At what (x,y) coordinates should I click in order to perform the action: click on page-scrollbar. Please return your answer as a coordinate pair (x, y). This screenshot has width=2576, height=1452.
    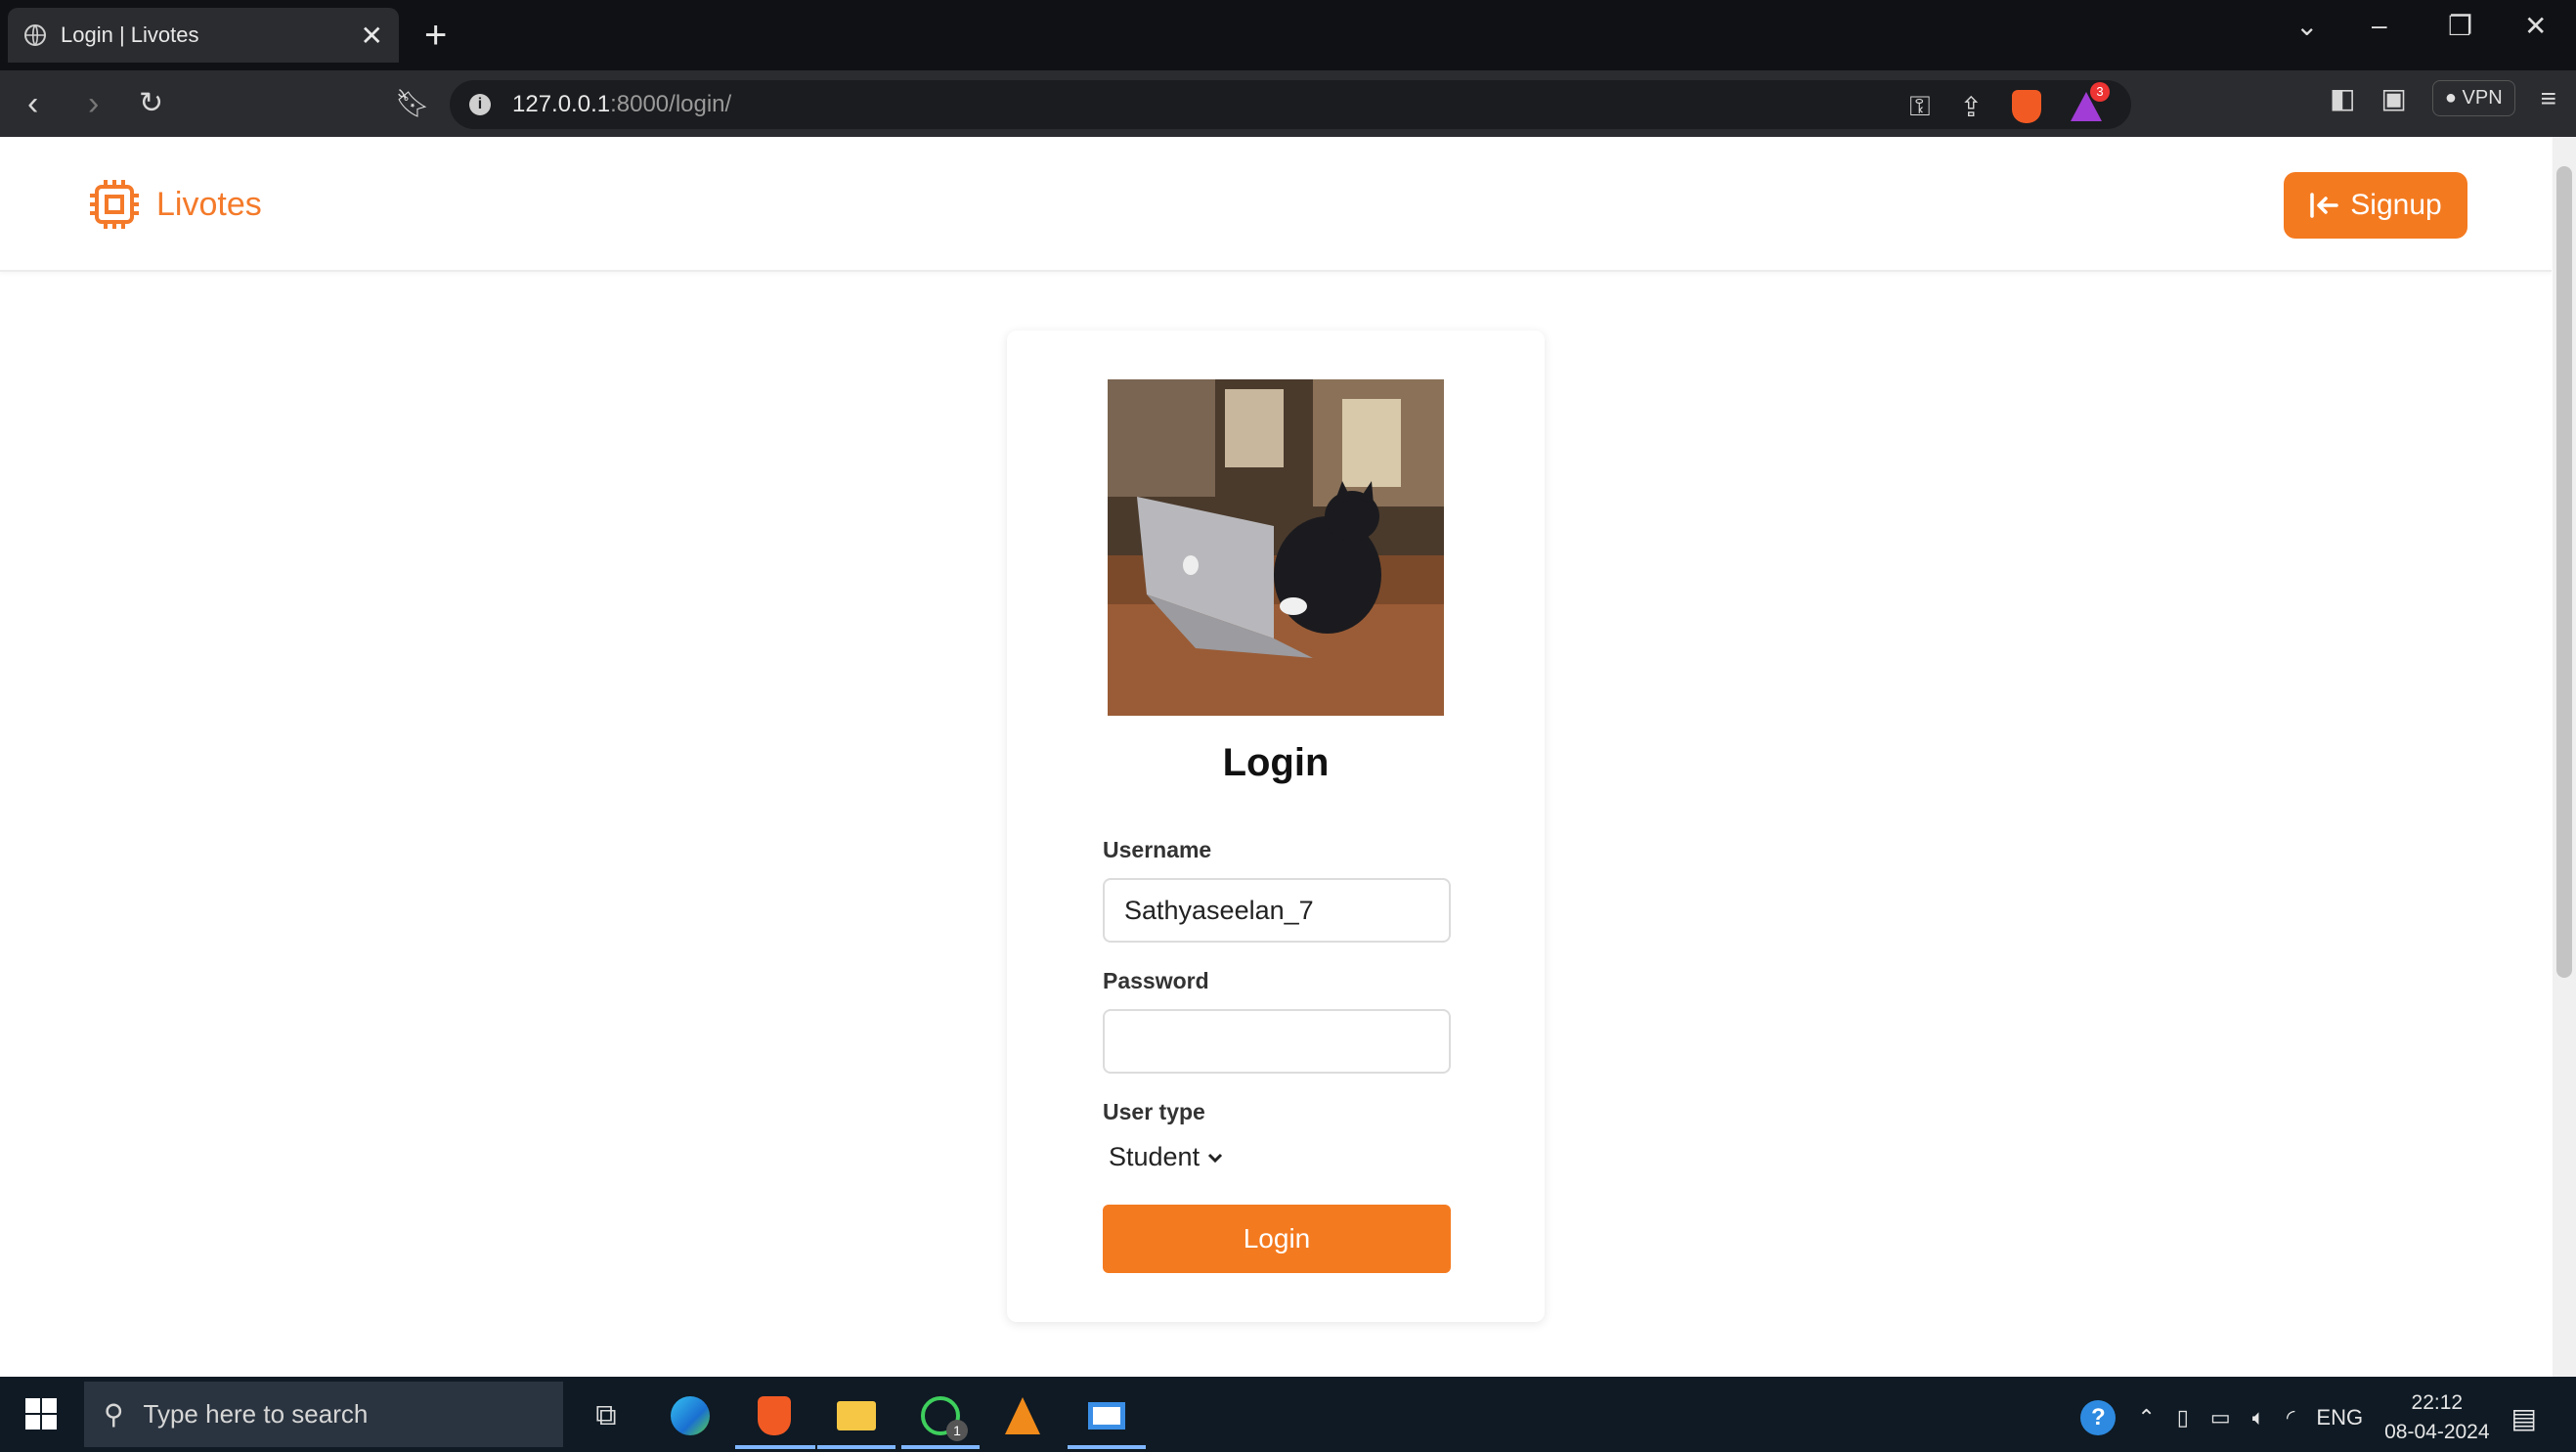
    Looking at the image, I should click on (2564, 757).